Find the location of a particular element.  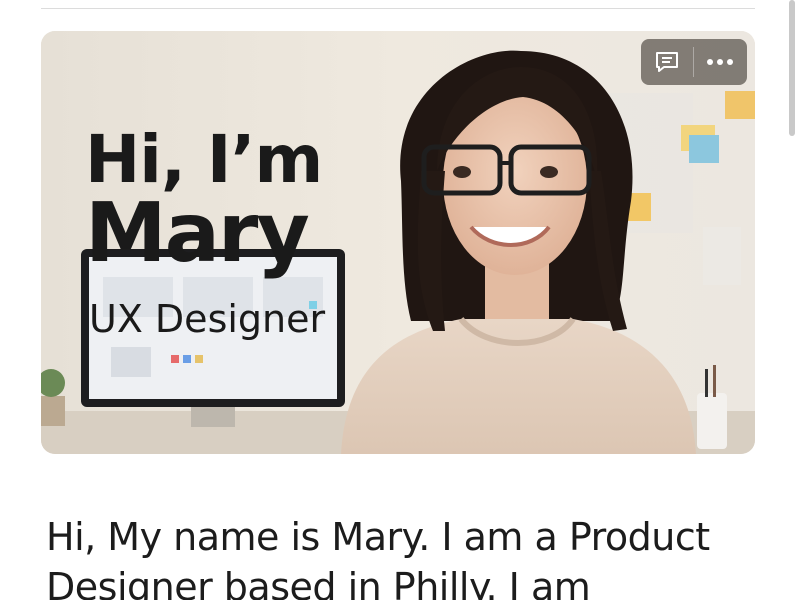

hero-role: UX Designer is located at coordinates (207, 319).